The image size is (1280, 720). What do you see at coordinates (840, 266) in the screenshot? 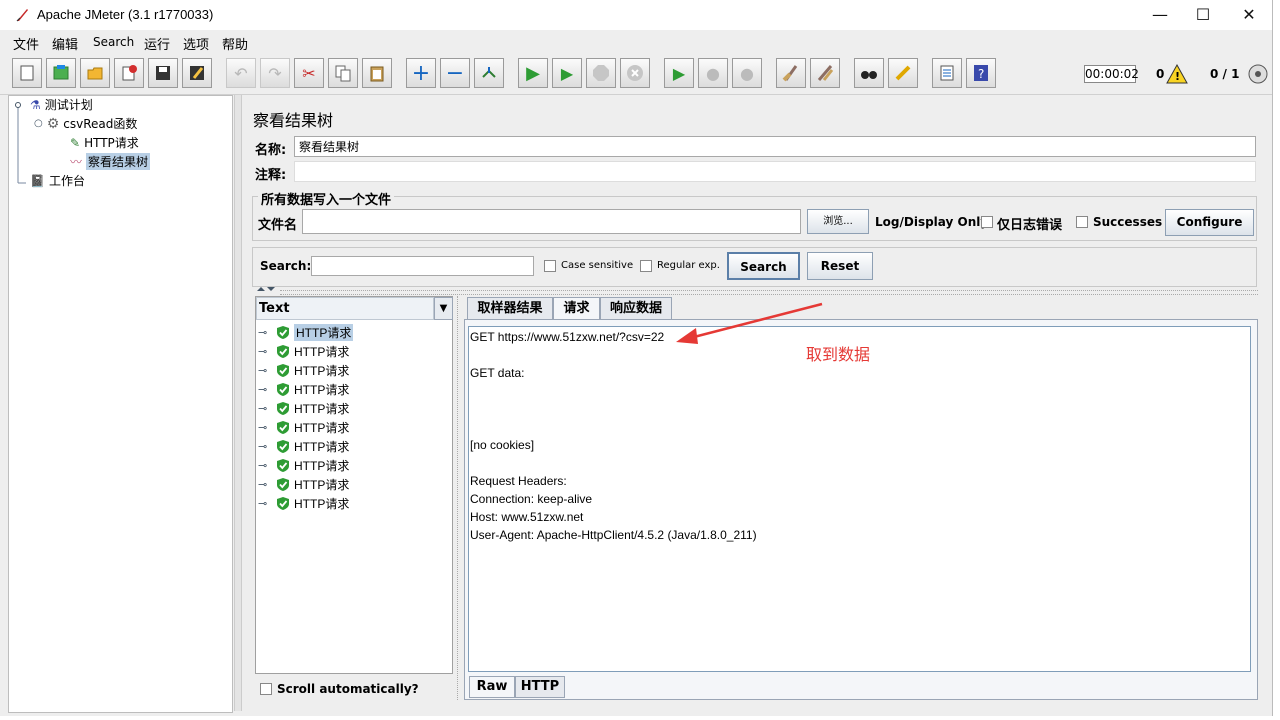
I see `reset-button: Reset` at bounding box center [840, 266].